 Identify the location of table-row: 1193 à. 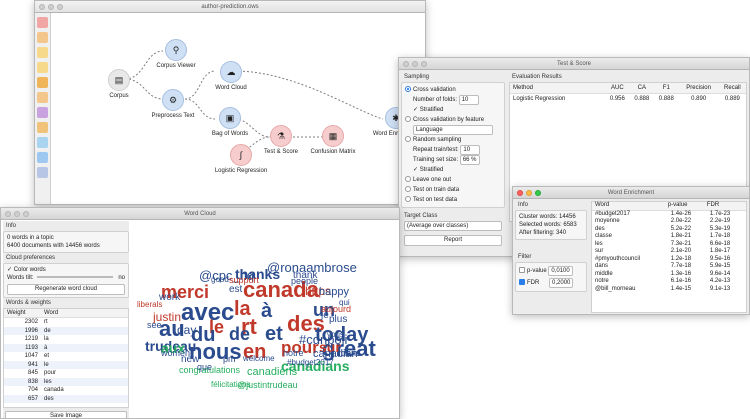
(66, 347).